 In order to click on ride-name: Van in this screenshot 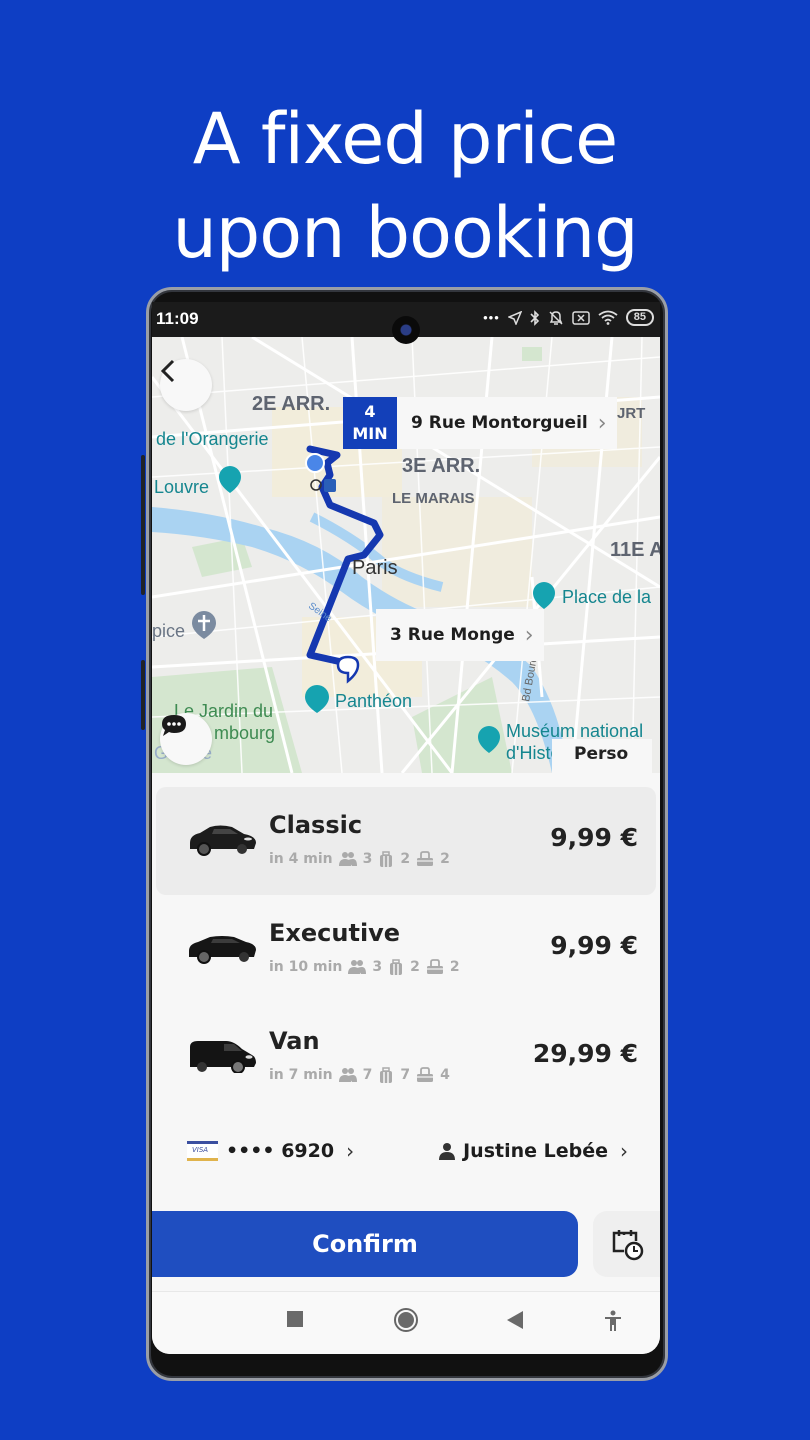, I will do `click(294, 1041)`.